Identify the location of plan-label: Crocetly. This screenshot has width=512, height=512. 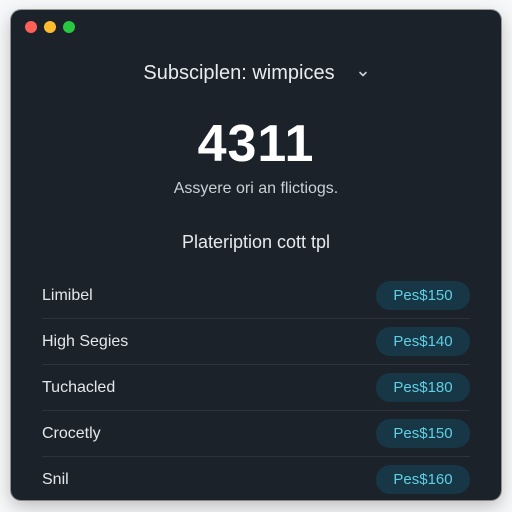
(71, 433).